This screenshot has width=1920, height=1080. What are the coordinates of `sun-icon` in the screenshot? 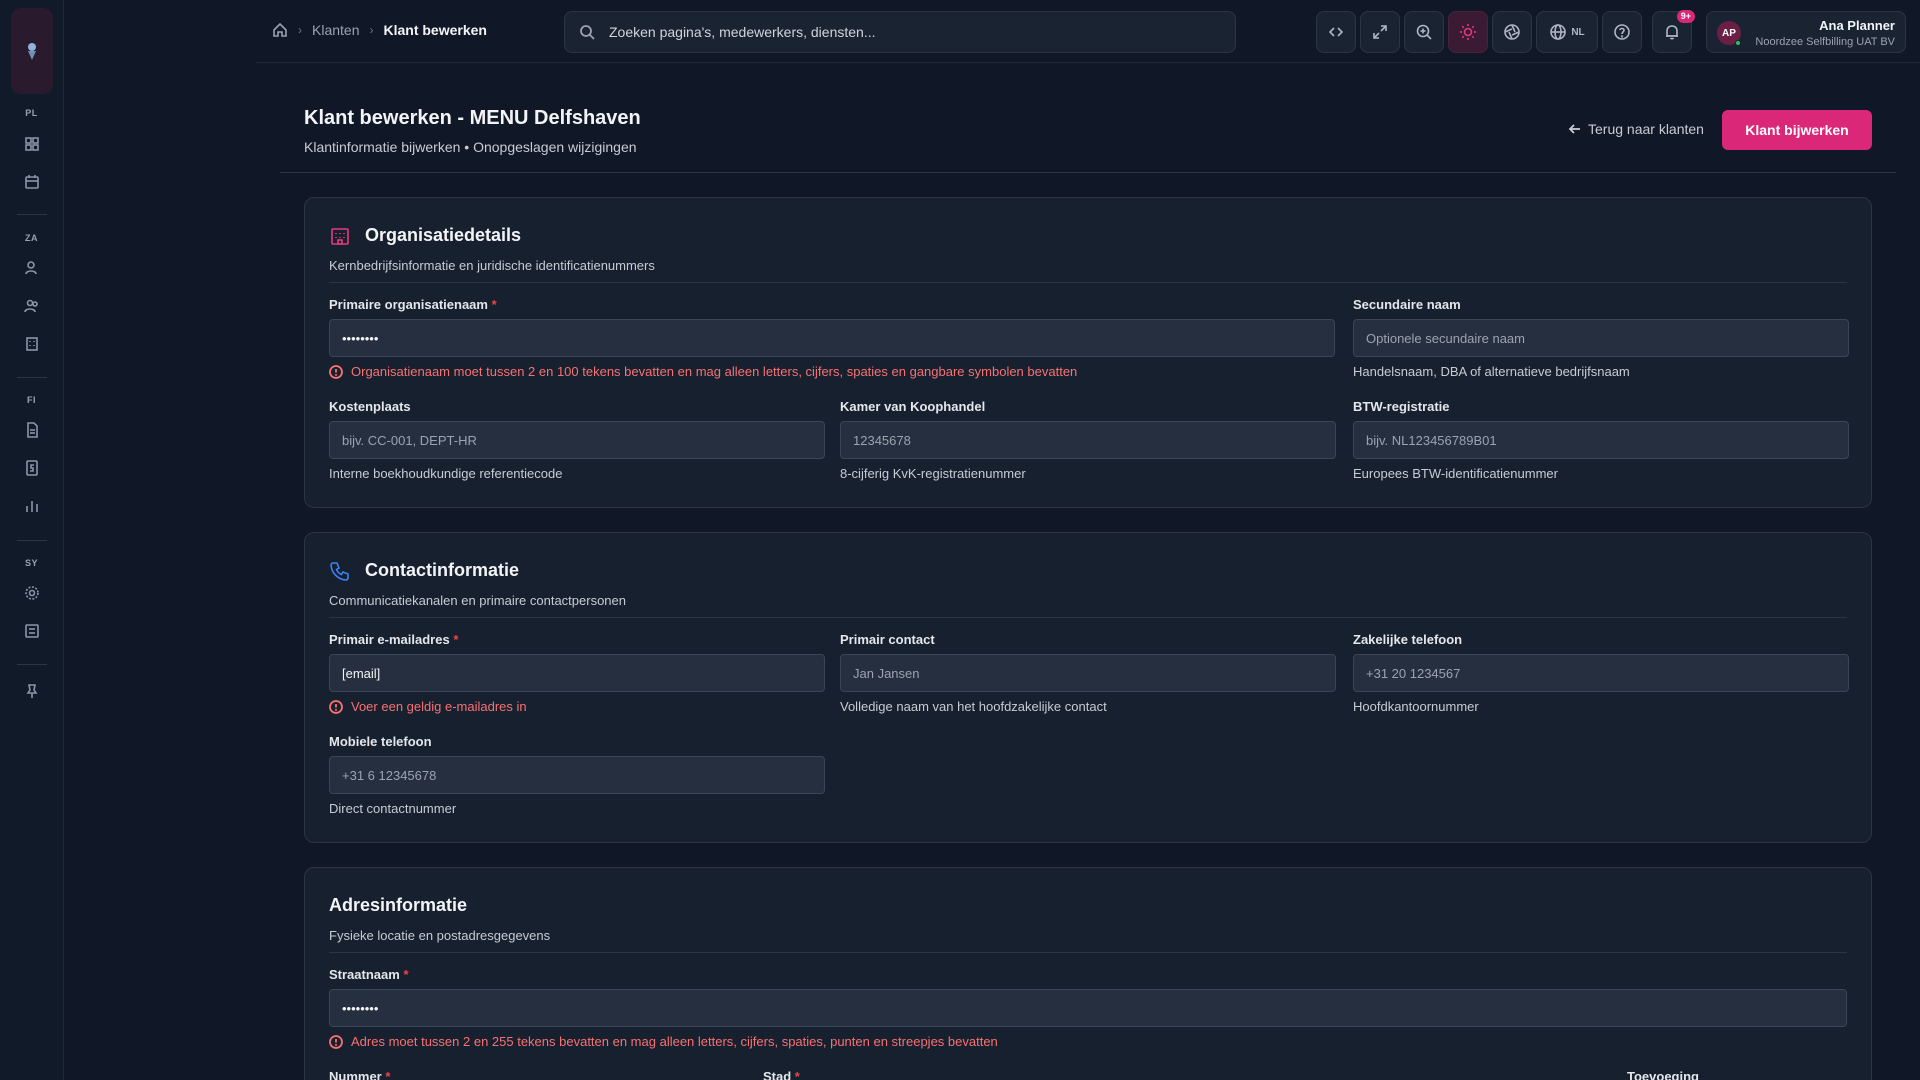 It's located at (1468, 32).